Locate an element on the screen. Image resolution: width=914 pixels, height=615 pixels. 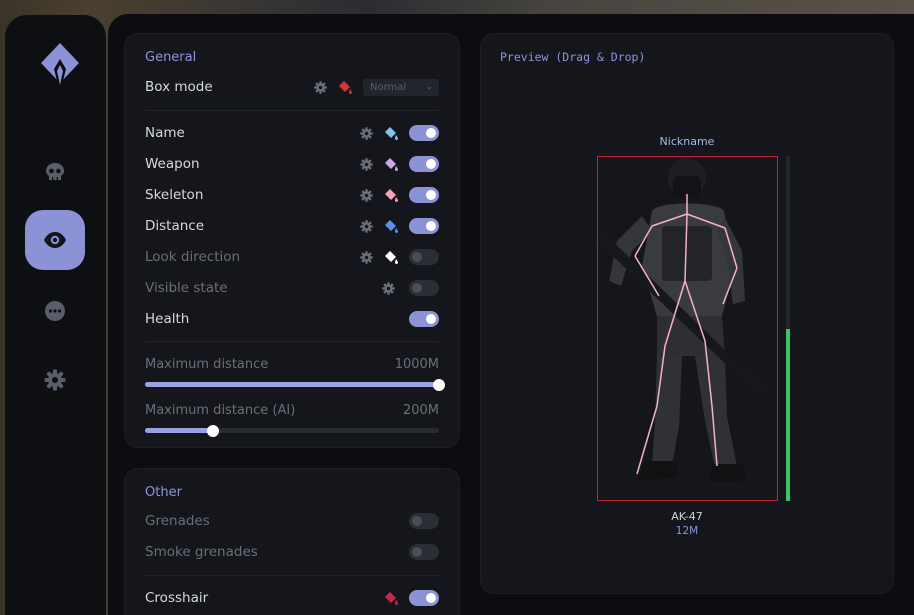
distance-label: Distance is located at coordinates (175, 226).